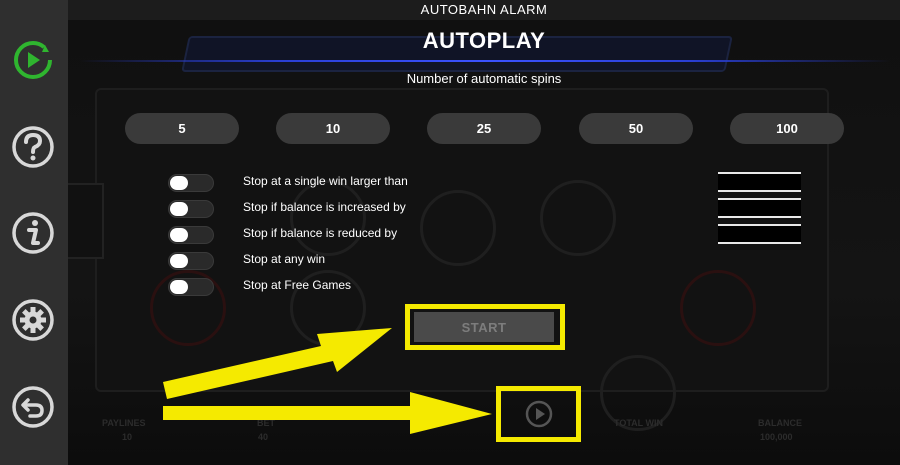  I want to click on help-icon, so click(33, 147).